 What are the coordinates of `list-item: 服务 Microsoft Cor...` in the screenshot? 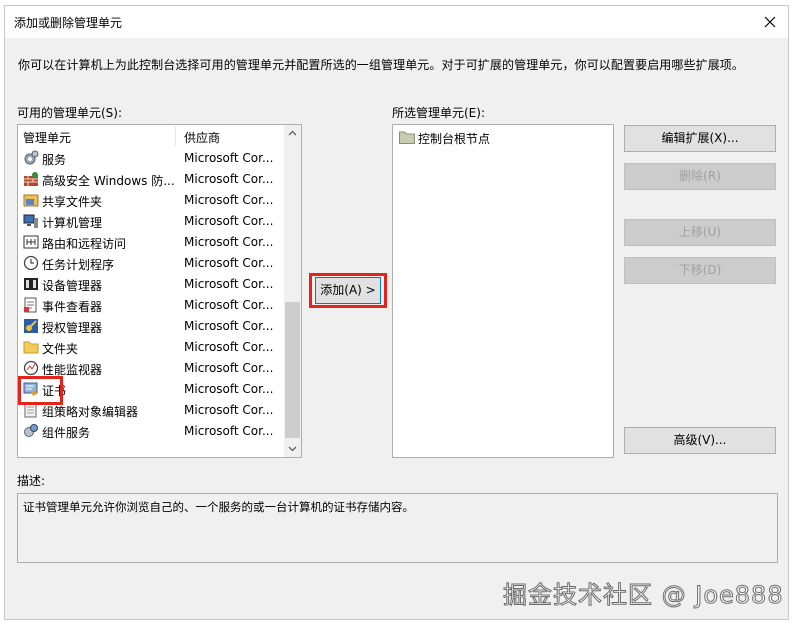 It's located at (151, 158).